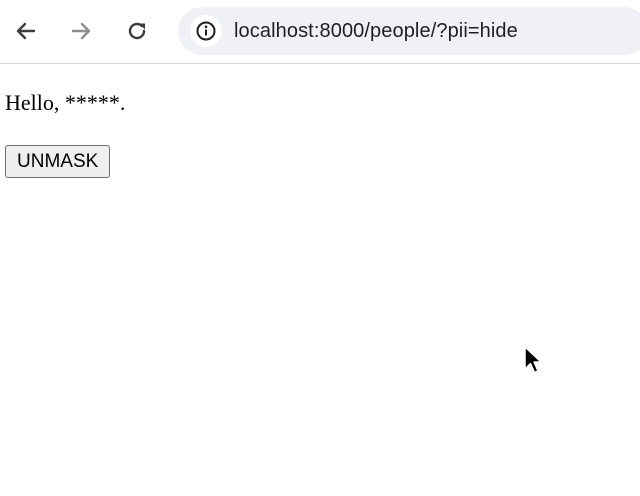  I want to click on arrow-left-icon, so click(26, 31).